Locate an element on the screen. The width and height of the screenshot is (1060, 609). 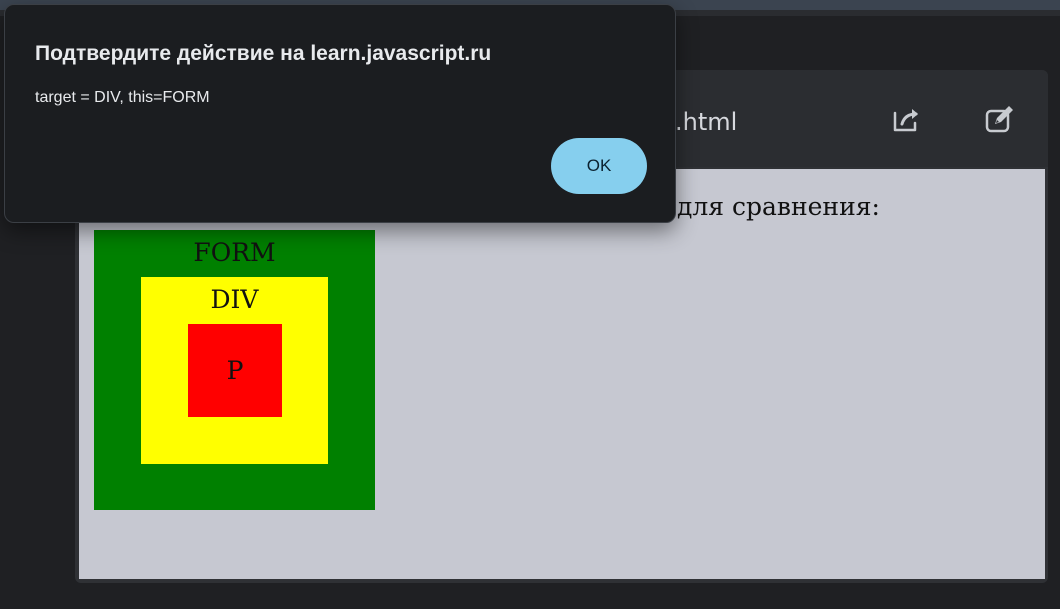
div-box: DIV P is located at coordinates (234, 370).